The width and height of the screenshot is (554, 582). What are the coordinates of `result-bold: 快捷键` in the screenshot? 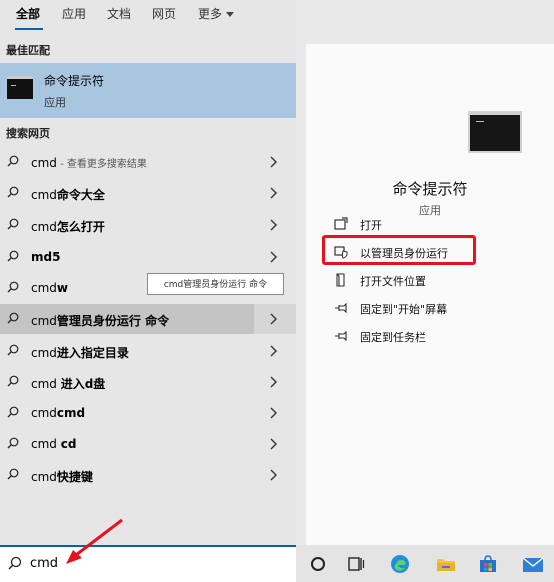 It's located at (74, 477).